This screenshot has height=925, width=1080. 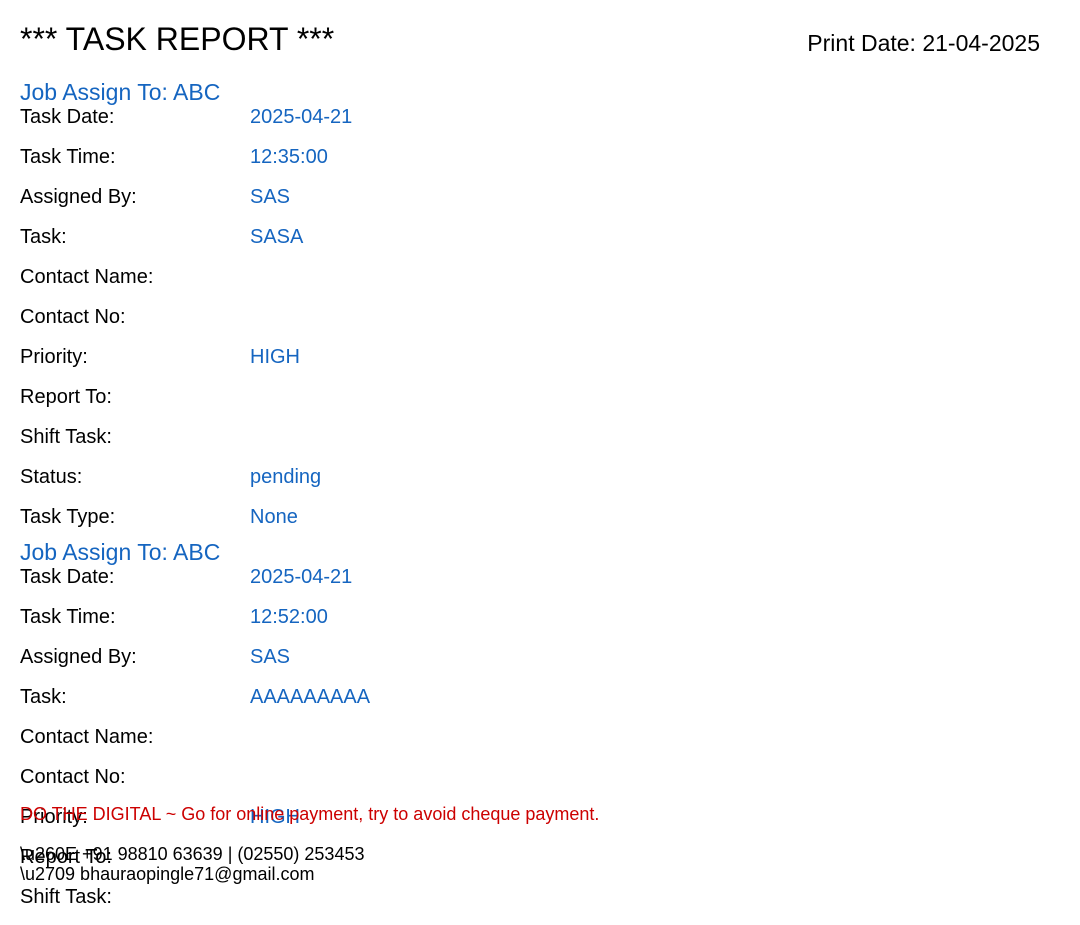 I want to click on task-row: Task: AAAAAAAAA, so click(x=370, y=705).